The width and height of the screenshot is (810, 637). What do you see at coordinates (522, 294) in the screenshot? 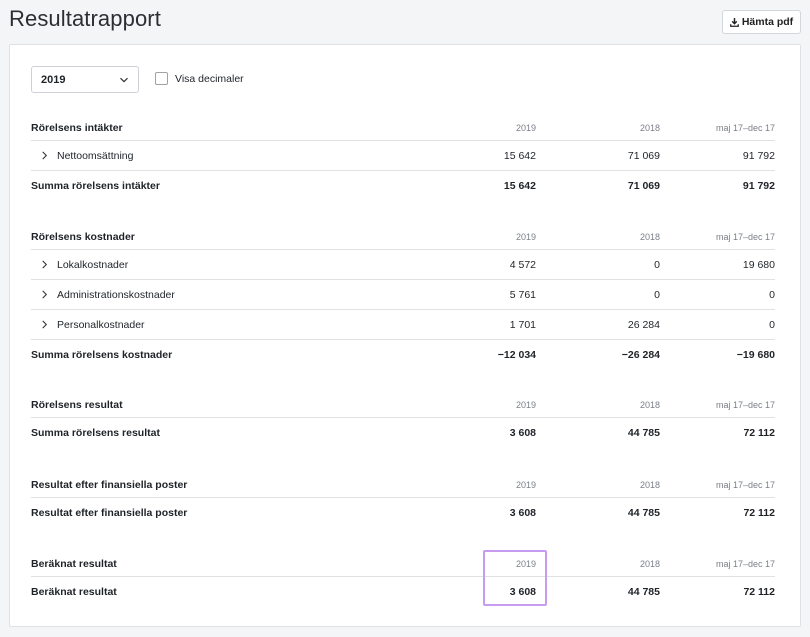
I see `row-value: 5 761` at bounding box center [522, 294].